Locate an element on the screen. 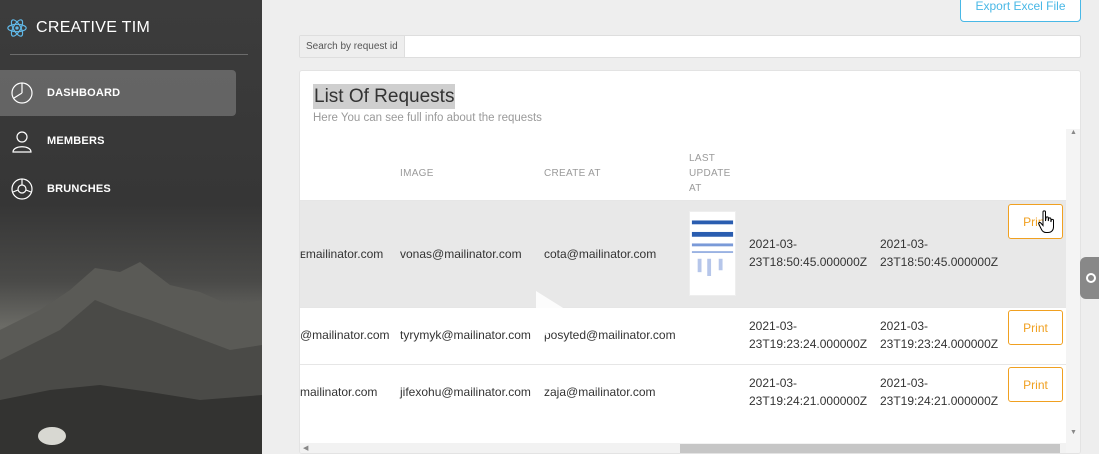 The height and width of the screenshot is (454, 1099). column-header-create-at: CREATE AT is located at coordinates (572, 173).